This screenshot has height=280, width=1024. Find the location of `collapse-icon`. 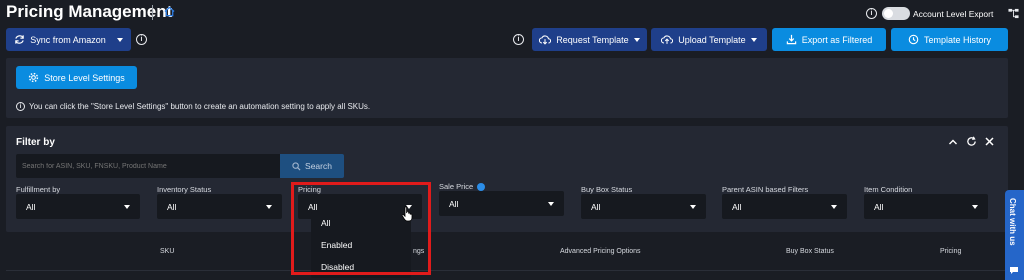

collapse-icon is located at coordinates (953, 142).